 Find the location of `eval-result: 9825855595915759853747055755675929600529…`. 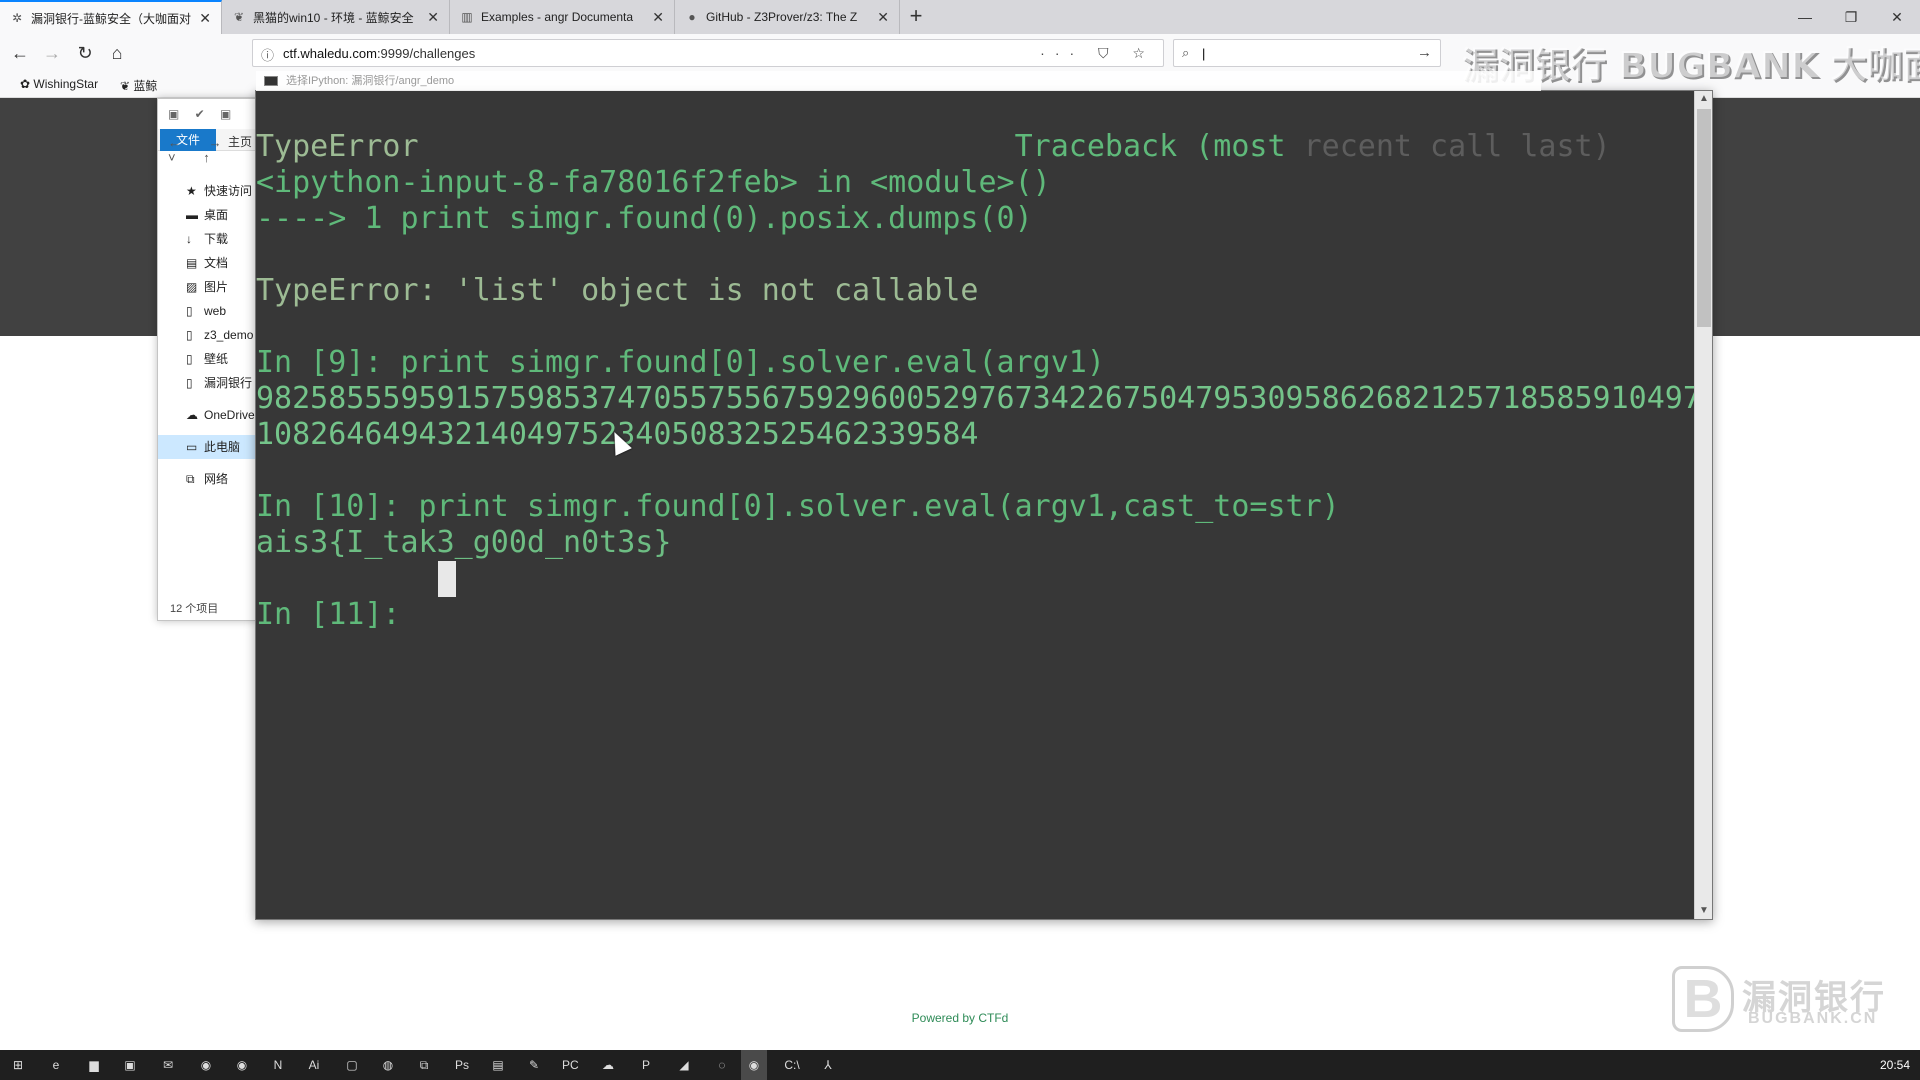

eval-result: 9825855595915759853747055755675929600529… is located at coordinates (975, 398).